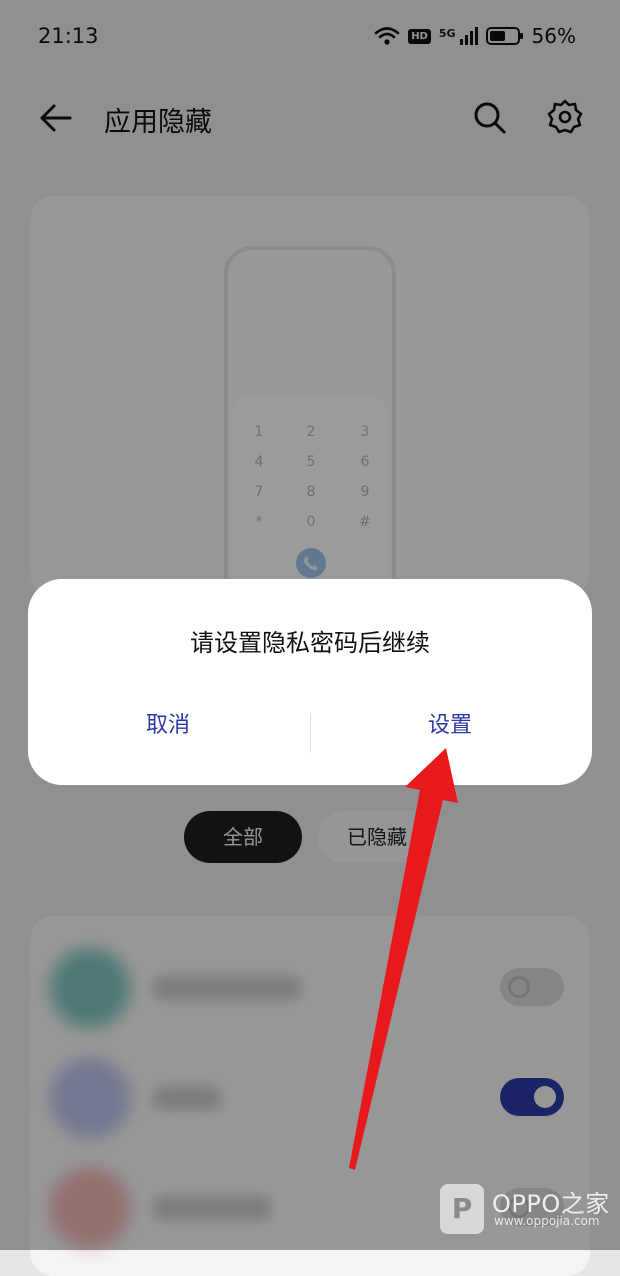 The image size is (620, 1276). Describe the element at coordinates (450, 726) in the screenshot. I see `set-password-button: 设置` at that location.